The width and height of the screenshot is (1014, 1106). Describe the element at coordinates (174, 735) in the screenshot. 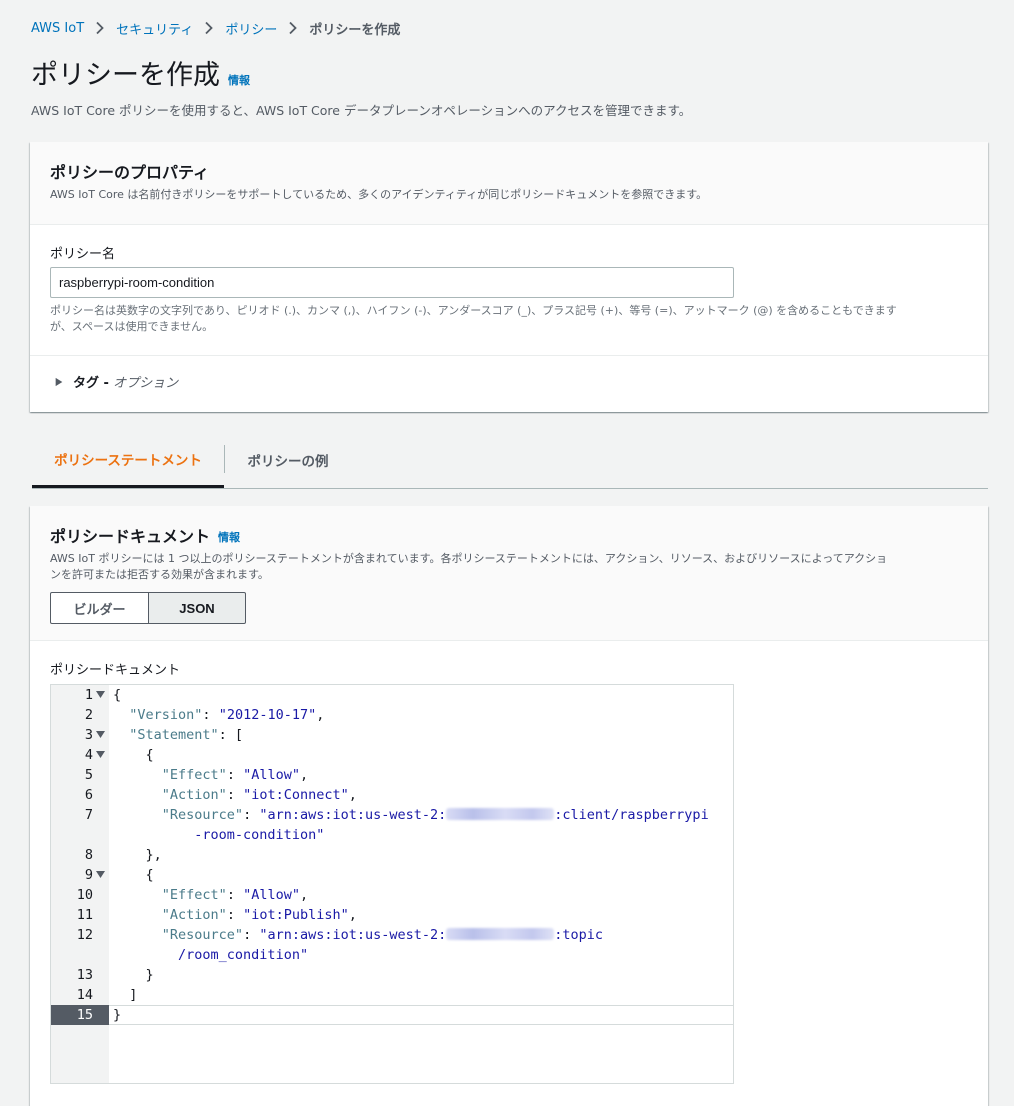

I see `json-key: "Statement"` at that location.